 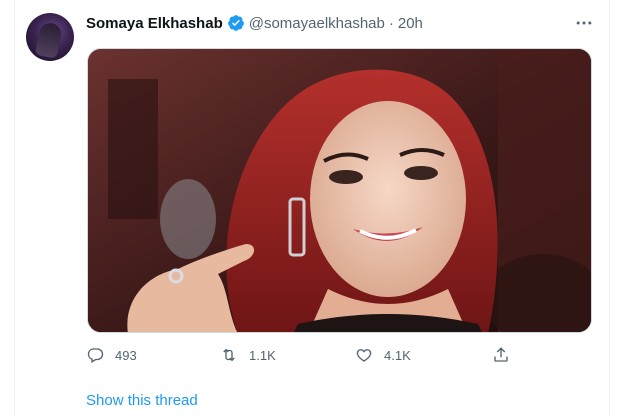 I want to click on retweet-count: 1.1K, so click(x=262, y=355).